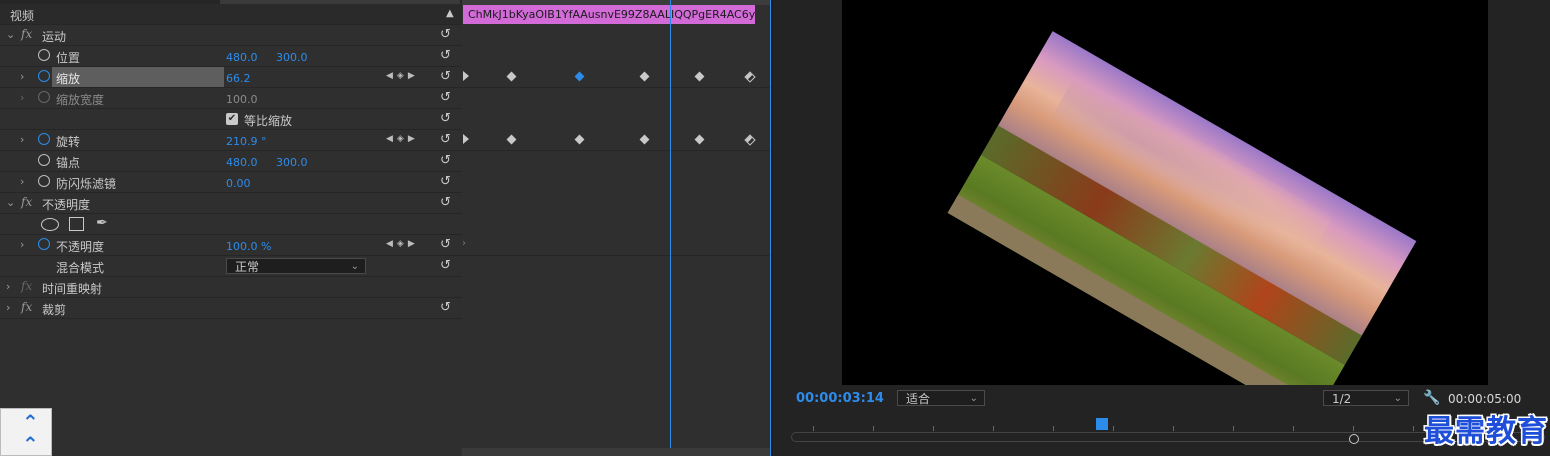 This screenshot has height=456, width=1550. I want to click on opacity-value: 100.0 %, so click(248, 246).